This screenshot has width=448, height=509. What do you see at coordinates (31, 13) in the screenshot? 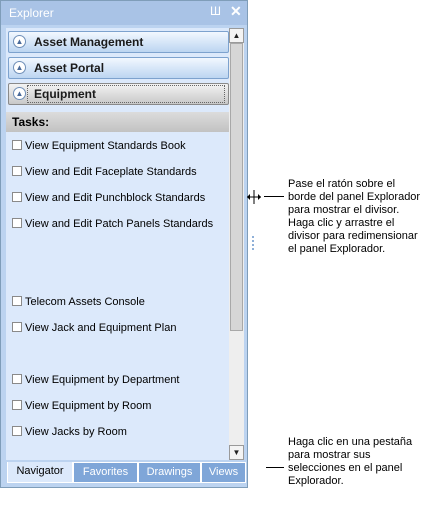
I see `explorer-title: Explorer` at bounding box center [31, 13].